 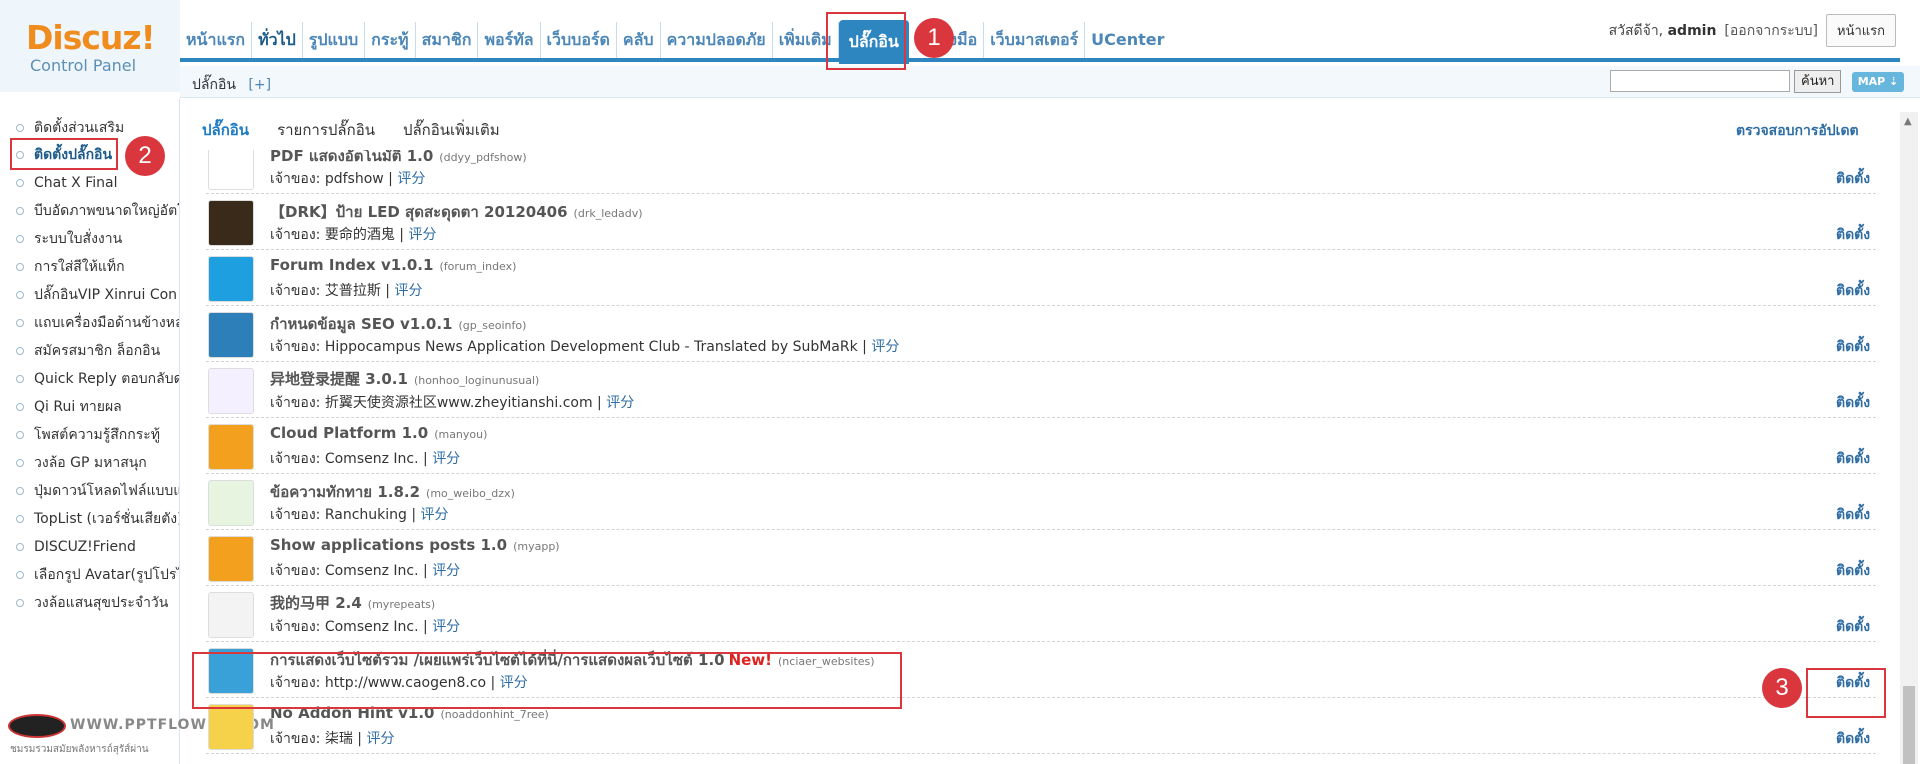 I want to click on watermark-tagline: ชมรมรวมสมัยพลังหารถ์สุรัส์ผ่าน, so click(x=79, y=749).